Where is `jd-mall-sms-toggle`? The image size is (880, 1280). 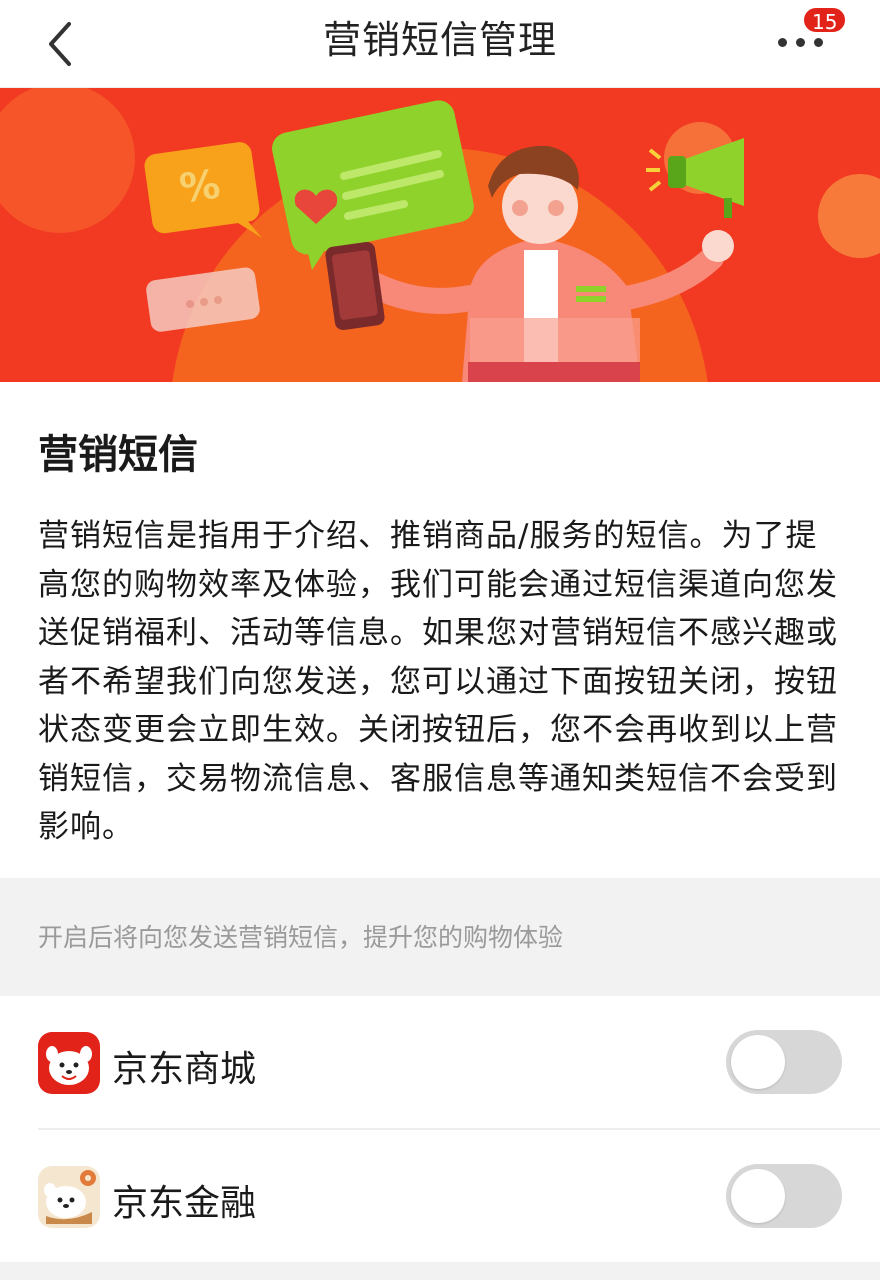
jd-mall-sms-toggle is located at coordinates (784, 1062).